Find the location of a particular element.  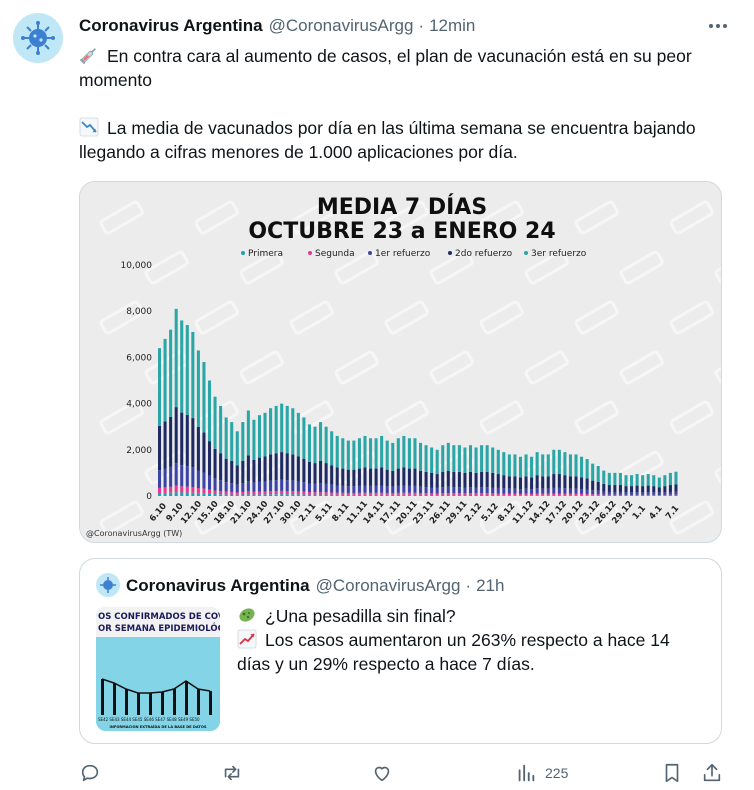

thumb-title-1: OS CONFIRMADOS DE COVI is located at coordinates (159, 617).